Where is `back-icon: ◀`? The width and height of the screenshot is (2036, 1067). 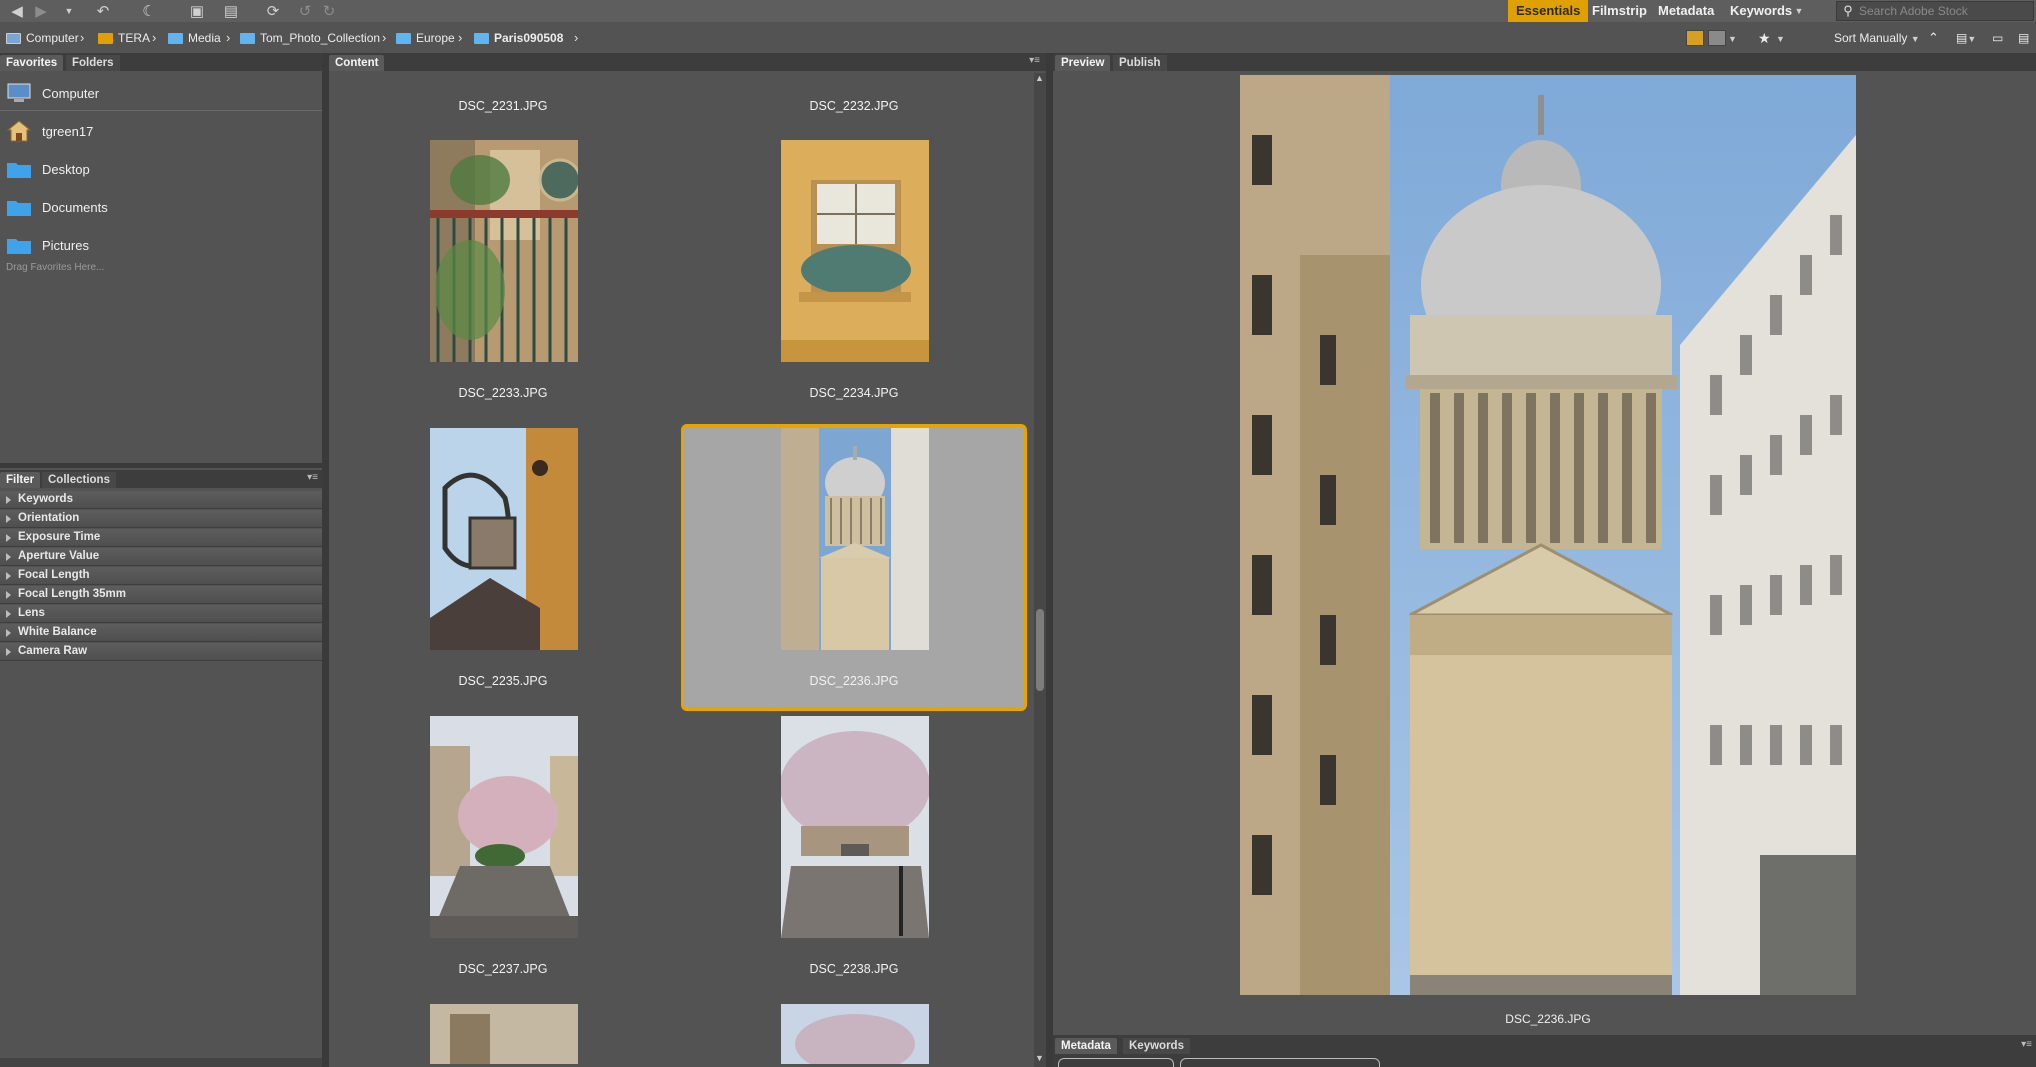 back-icon: ◀ is located at coordinates (17, 11).